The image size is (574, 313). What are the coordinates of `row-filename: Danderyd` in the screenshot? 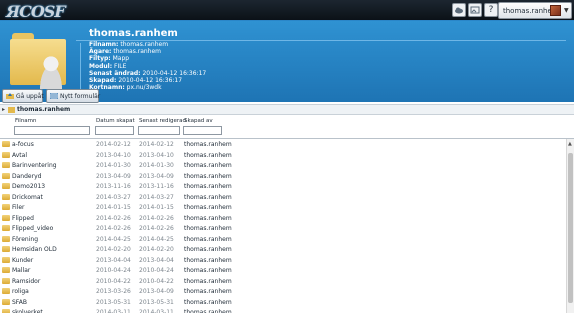 It's located at (26, 176).